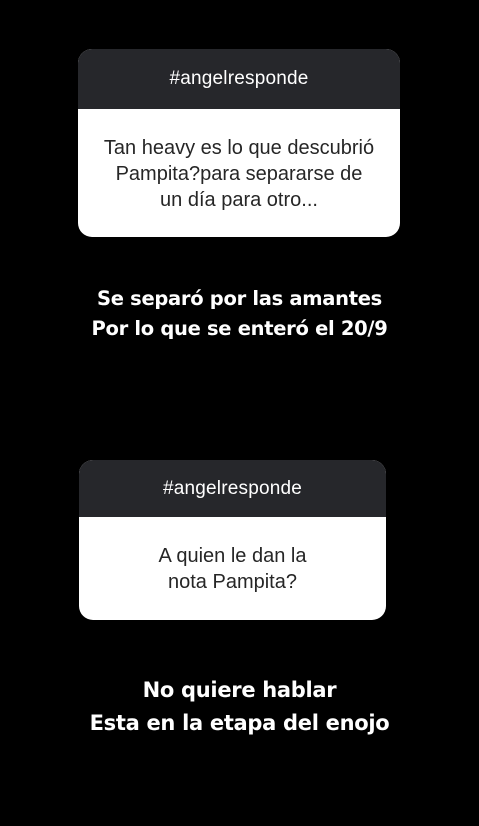 The image size is (479, 826). I want to click on answer-line: Por lo que se enteró el 20/9, so click(239, 328).